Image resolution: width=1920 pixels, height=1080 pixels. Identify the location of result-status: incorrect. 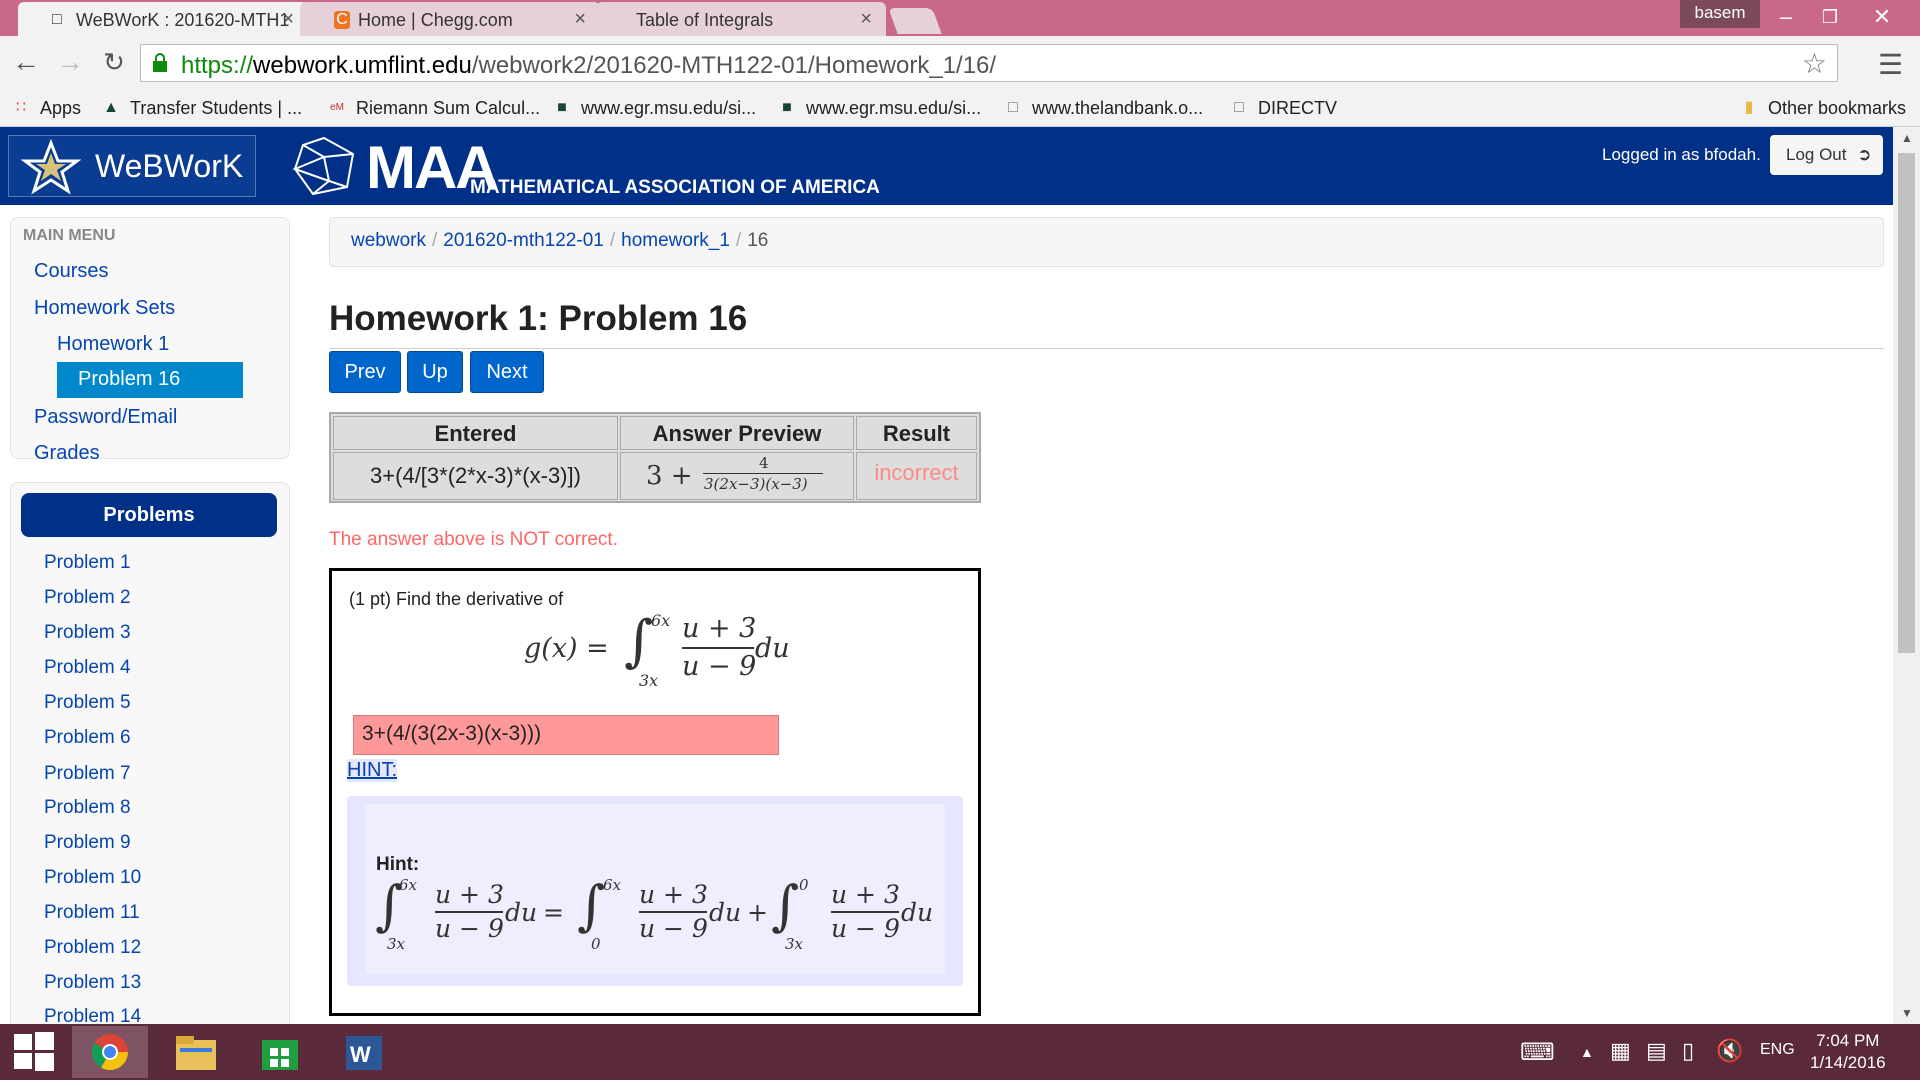
(916, 476).